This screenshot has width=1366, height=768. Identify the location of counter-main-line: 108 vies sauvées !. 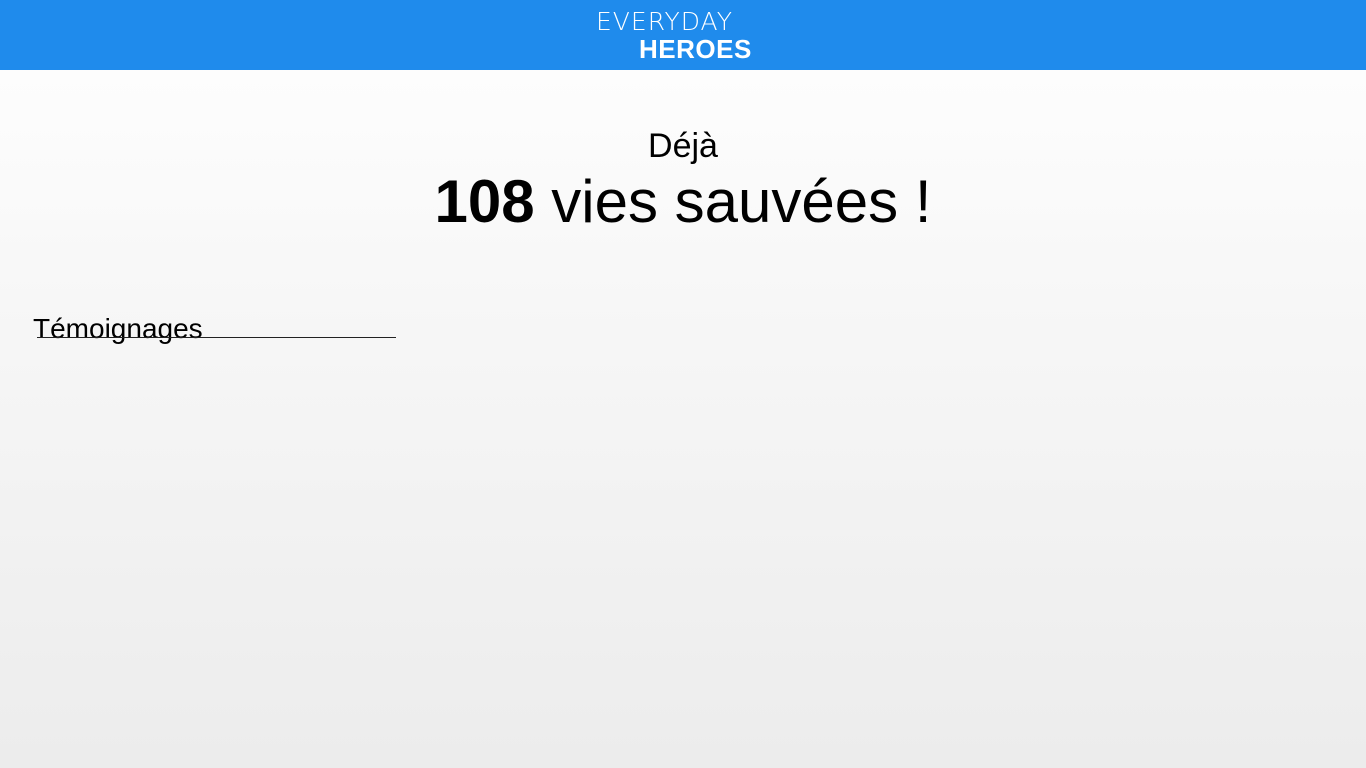
(683, 202).